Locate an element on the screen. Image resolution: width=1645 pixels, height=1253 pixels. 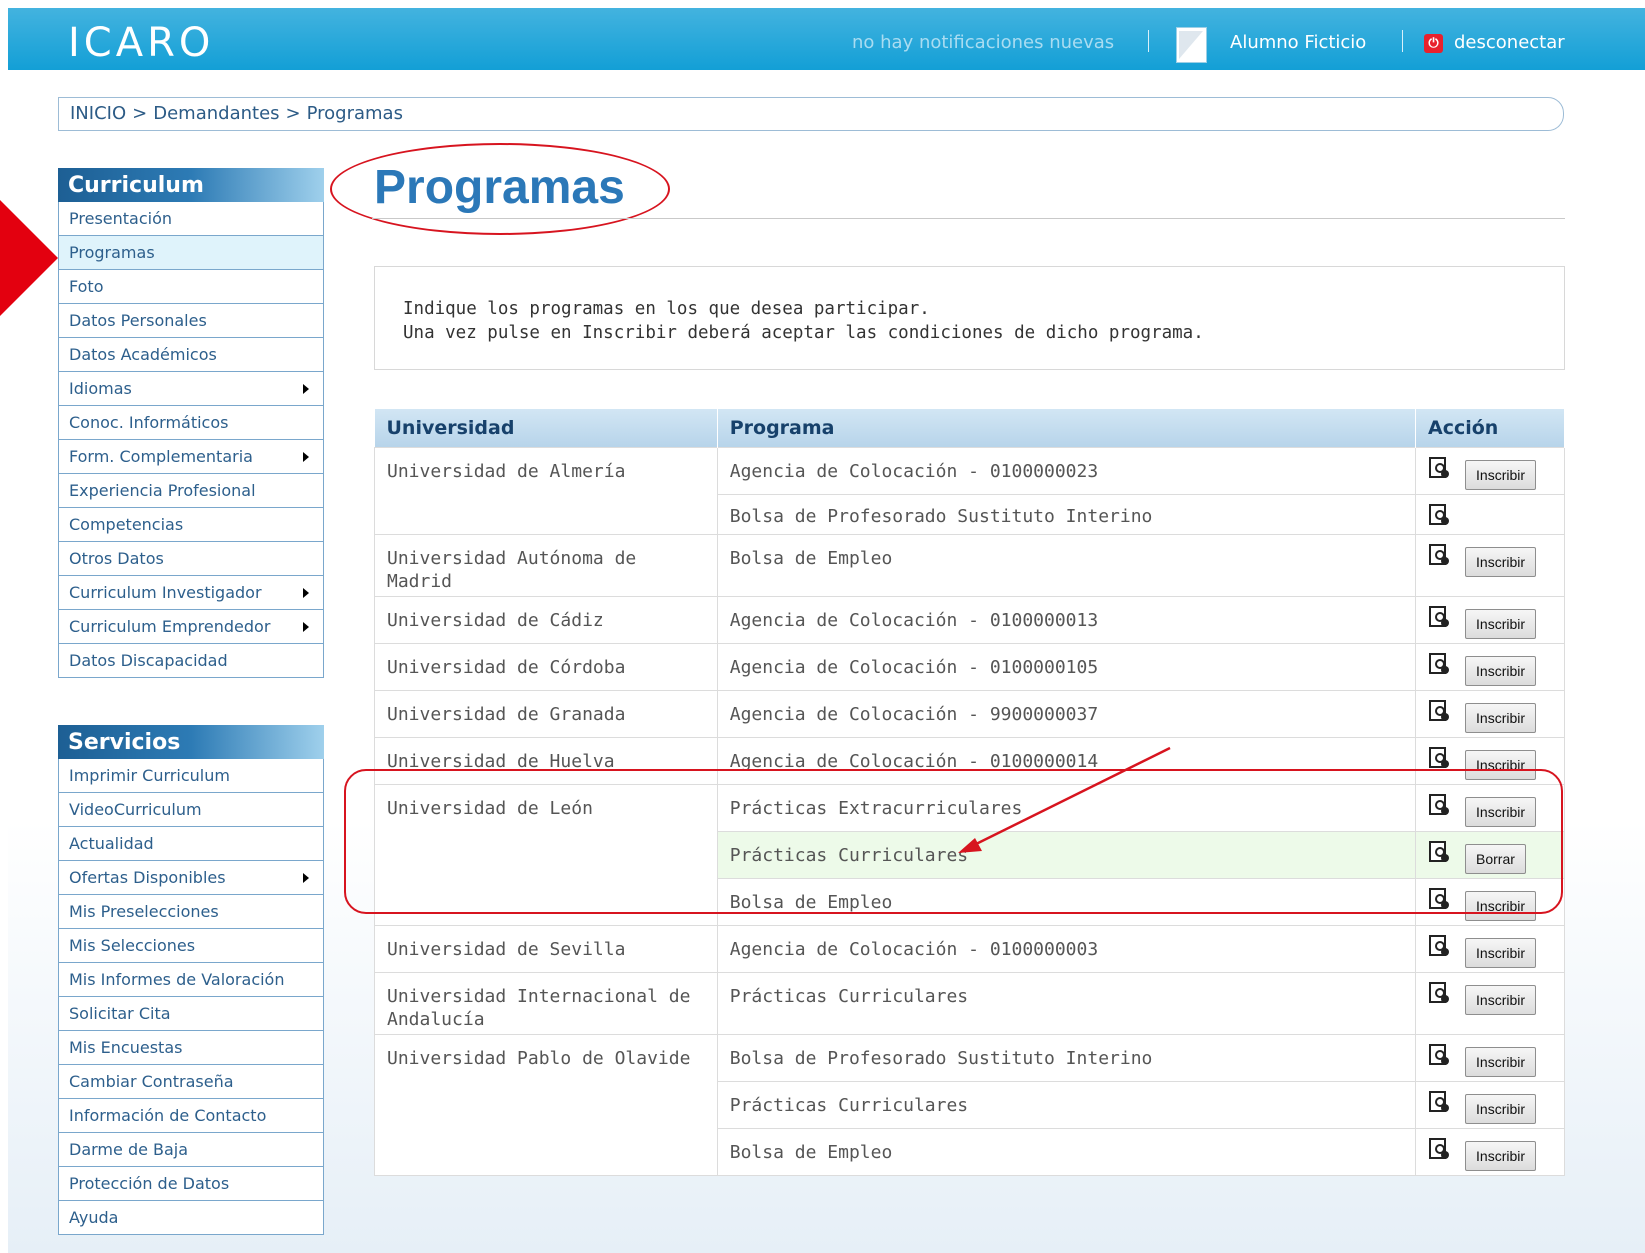
sidebar-item-imprimir-curriculum: Imprimir Curriculum is located at coordinates (191, 776).